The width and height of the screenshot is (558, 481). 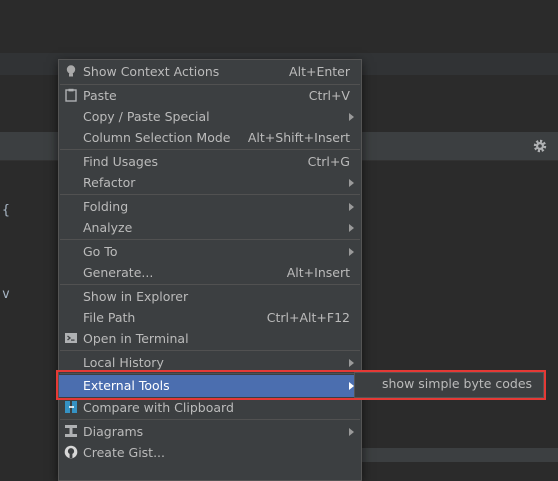 I want to click on diagram-icon, so click(x=71, y=431).